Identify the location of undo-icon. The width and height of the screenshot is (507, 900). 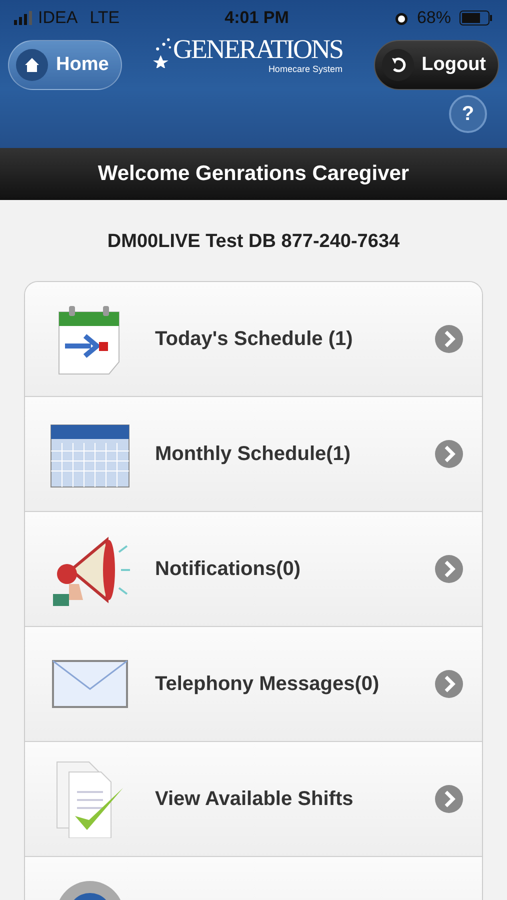
(398, 65).